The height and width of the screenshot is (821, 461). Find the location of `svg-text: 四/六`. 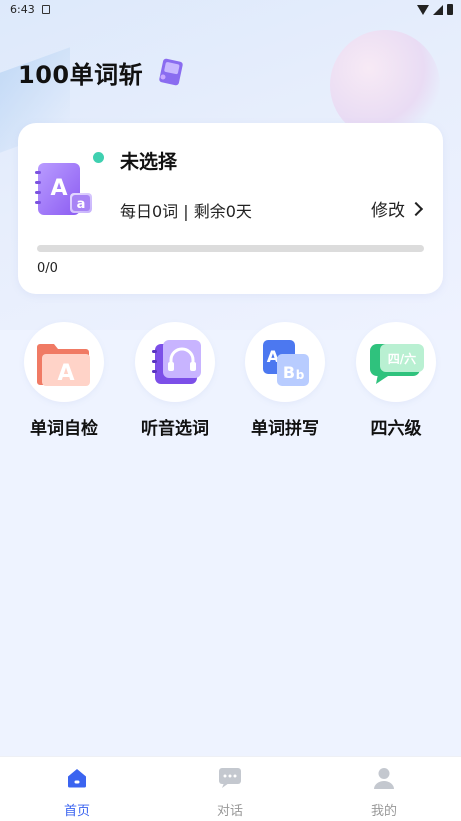

svg-text: 四/六 is located at coordinates (402, 358).